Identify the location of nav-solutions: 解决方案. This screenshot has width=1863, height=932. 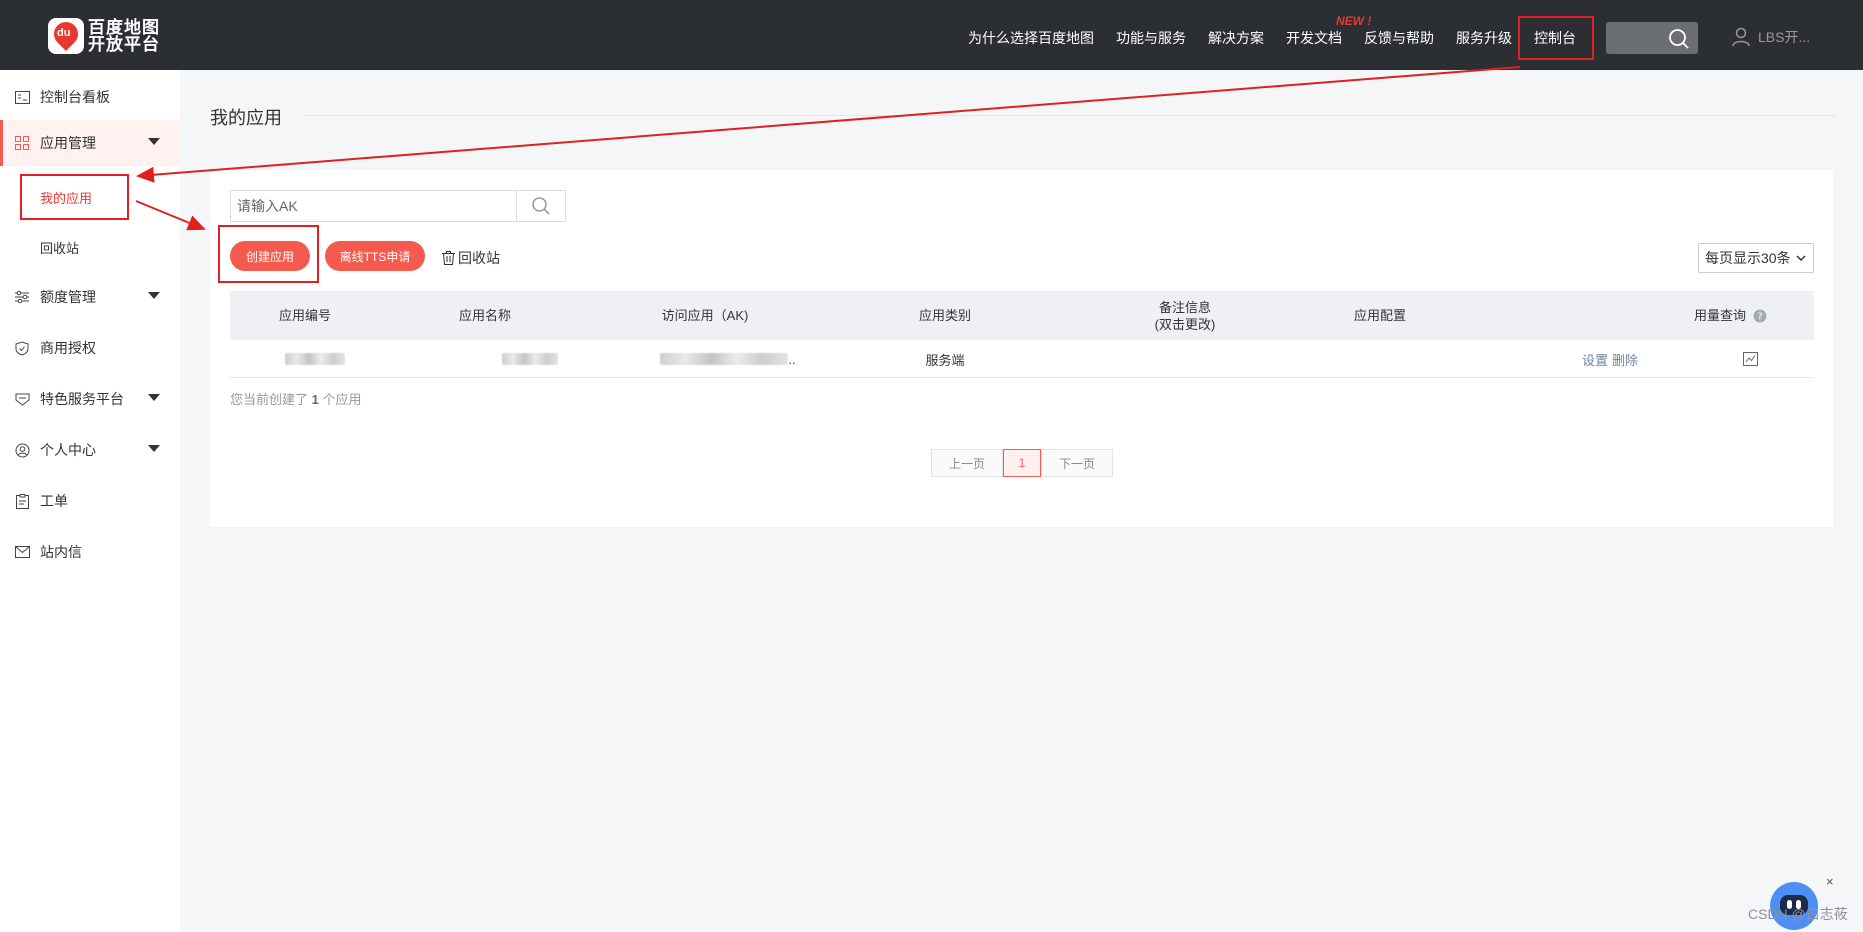
(1236, 38).